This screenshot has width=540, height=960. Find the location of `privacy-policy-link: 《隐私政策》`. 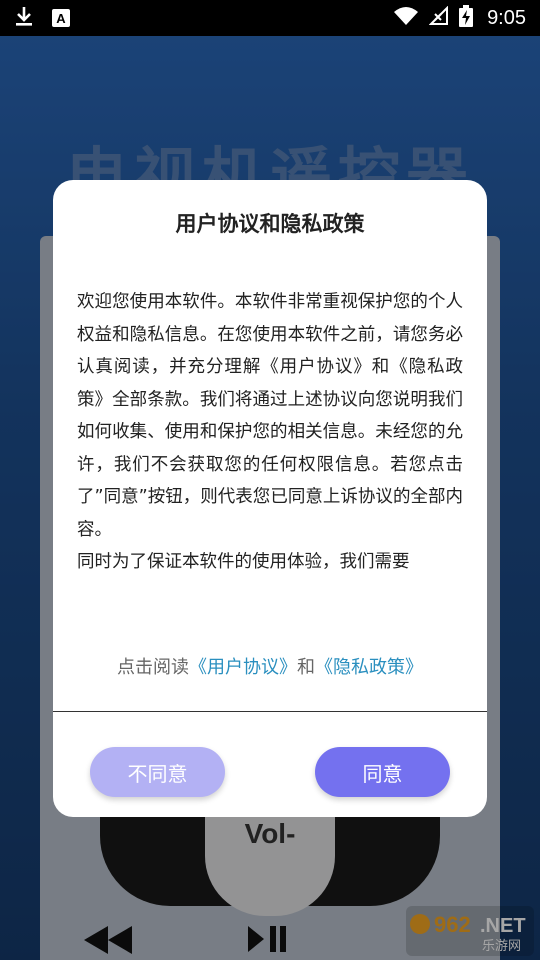

privacy-policy-link: 《隐私政策》 is located at coordinates (369, 667).